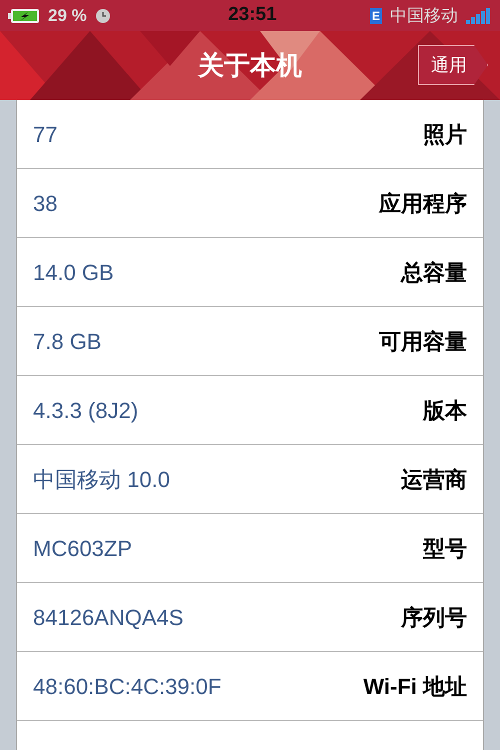  What do you see at coordinates (24, 16) in the screenshot?
I see `battery-icon` at bounding box center [24, 16].